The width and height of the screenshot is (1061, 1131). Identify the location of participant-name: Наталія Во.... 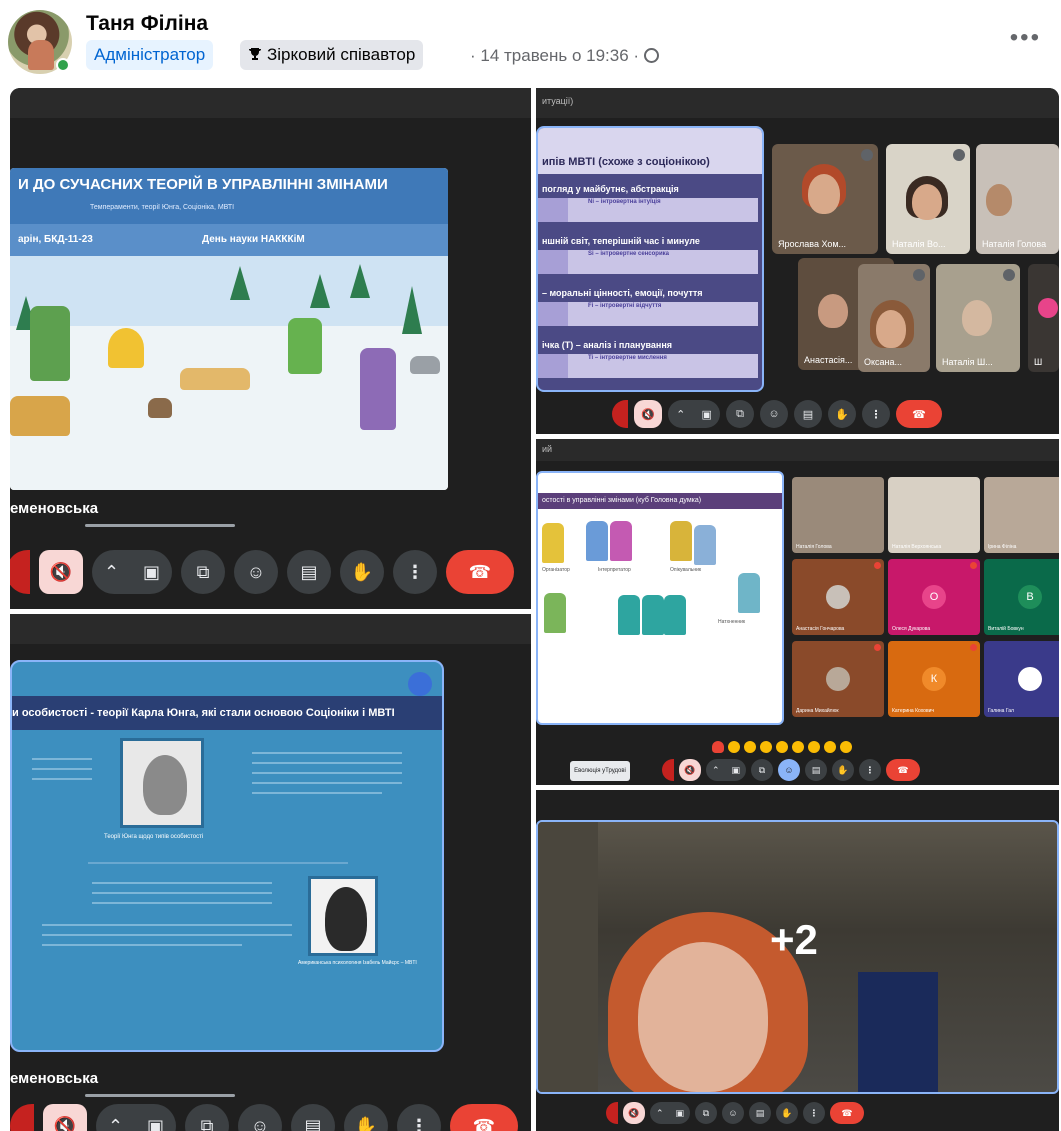
(919, 244).